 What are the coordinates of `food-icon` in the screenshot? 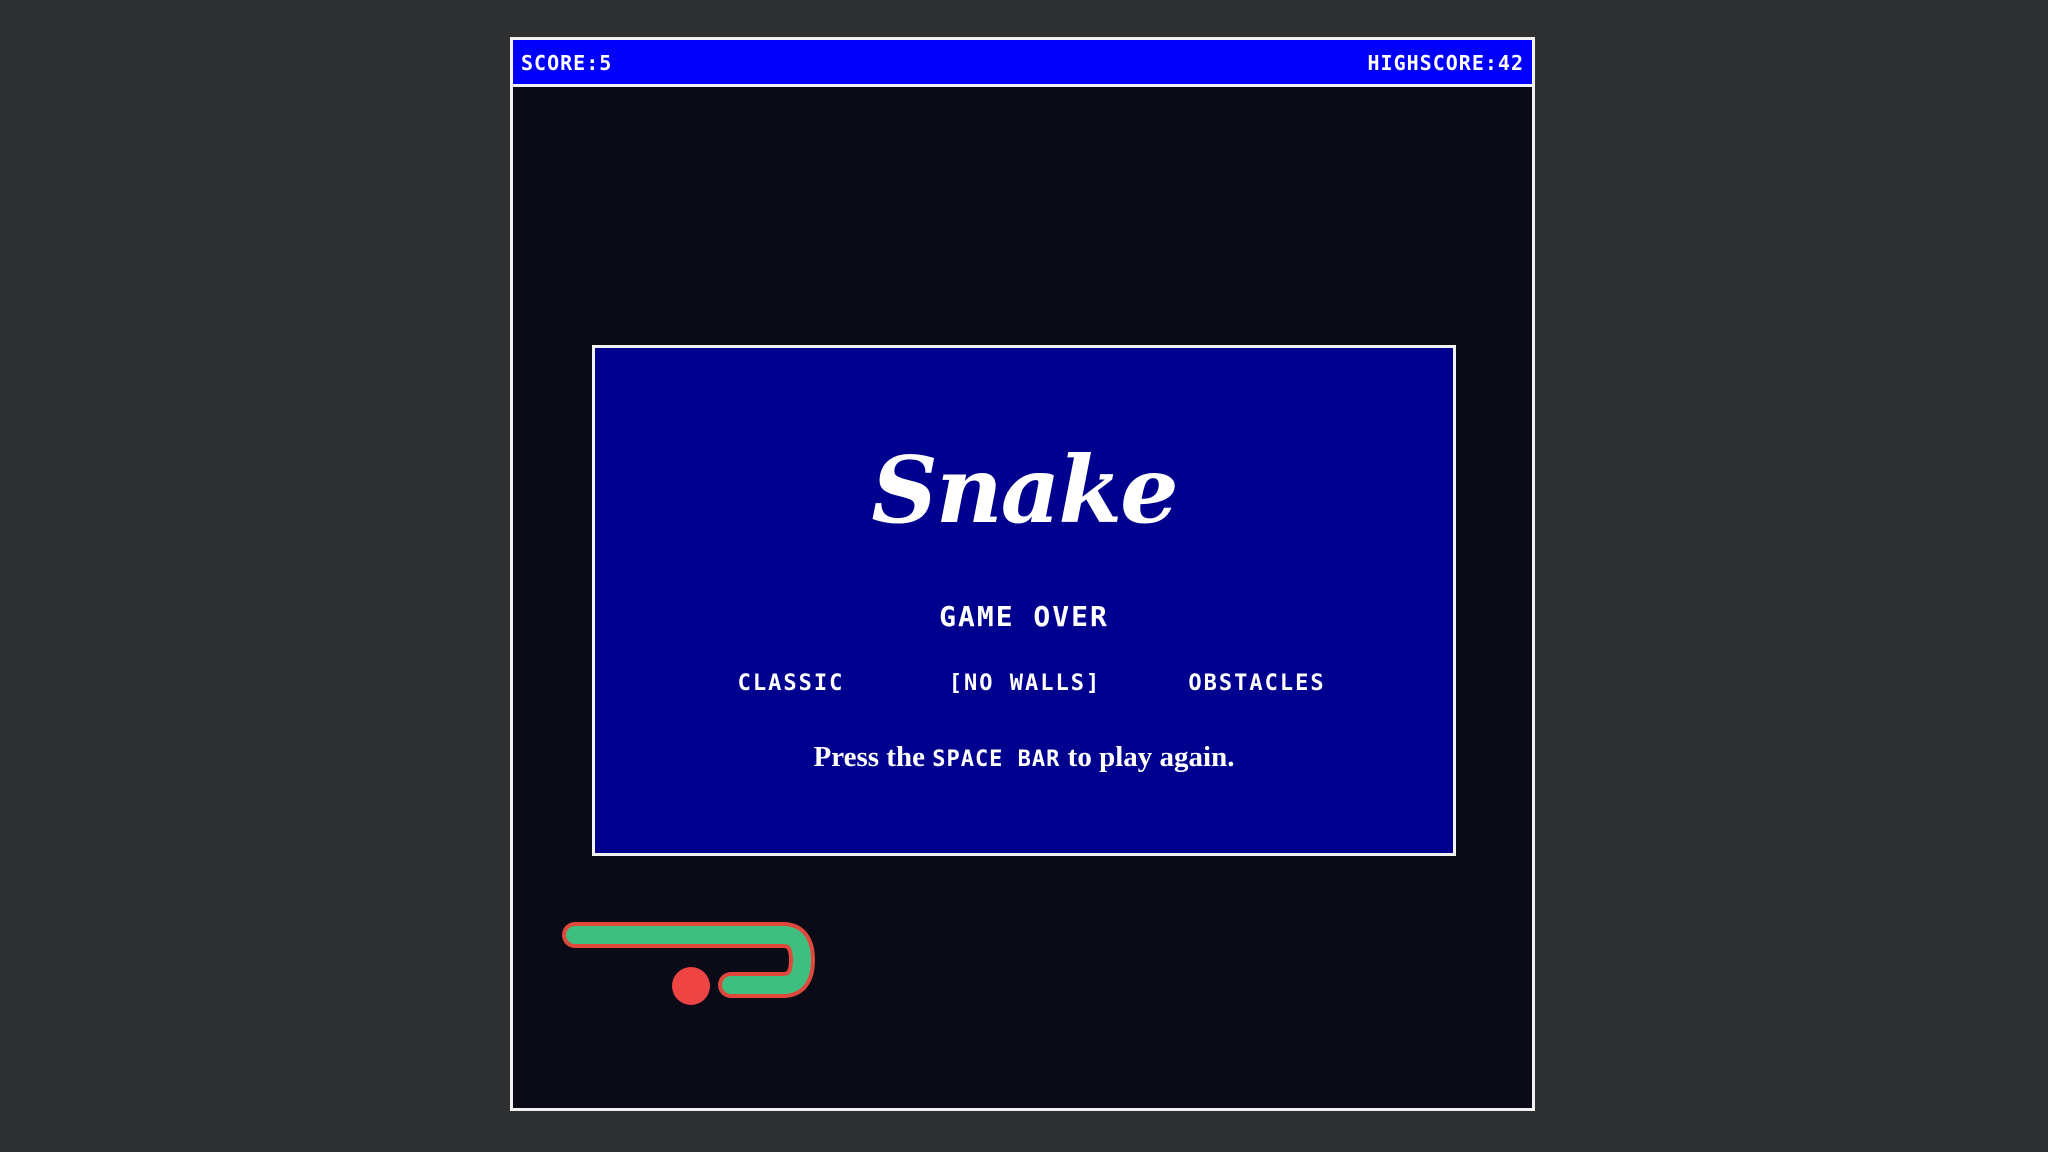 It's located at (691, 986).